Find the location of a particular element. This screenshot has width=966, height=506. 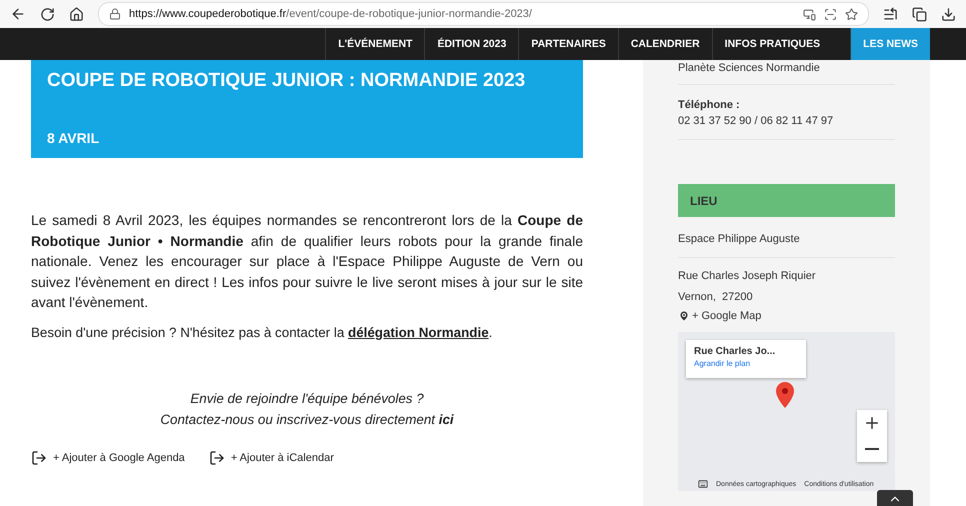

phone-label: Téléphone : is located at coordinates (709, 105).